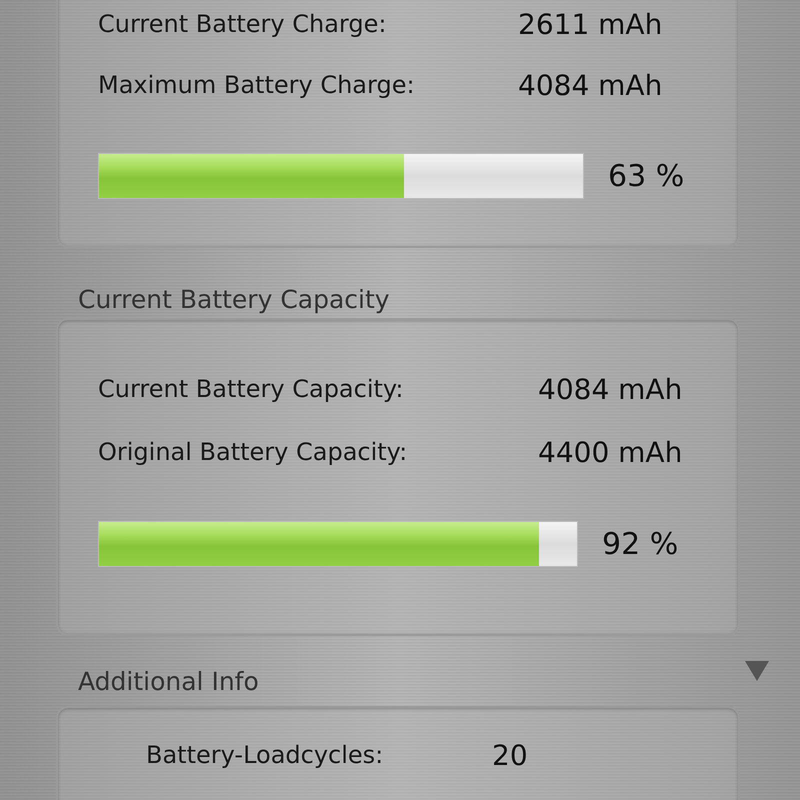 The height and width of the screenshot is (800, 800). I want to click on info-label: Battery-Loadcycles:, so click(265, 755).